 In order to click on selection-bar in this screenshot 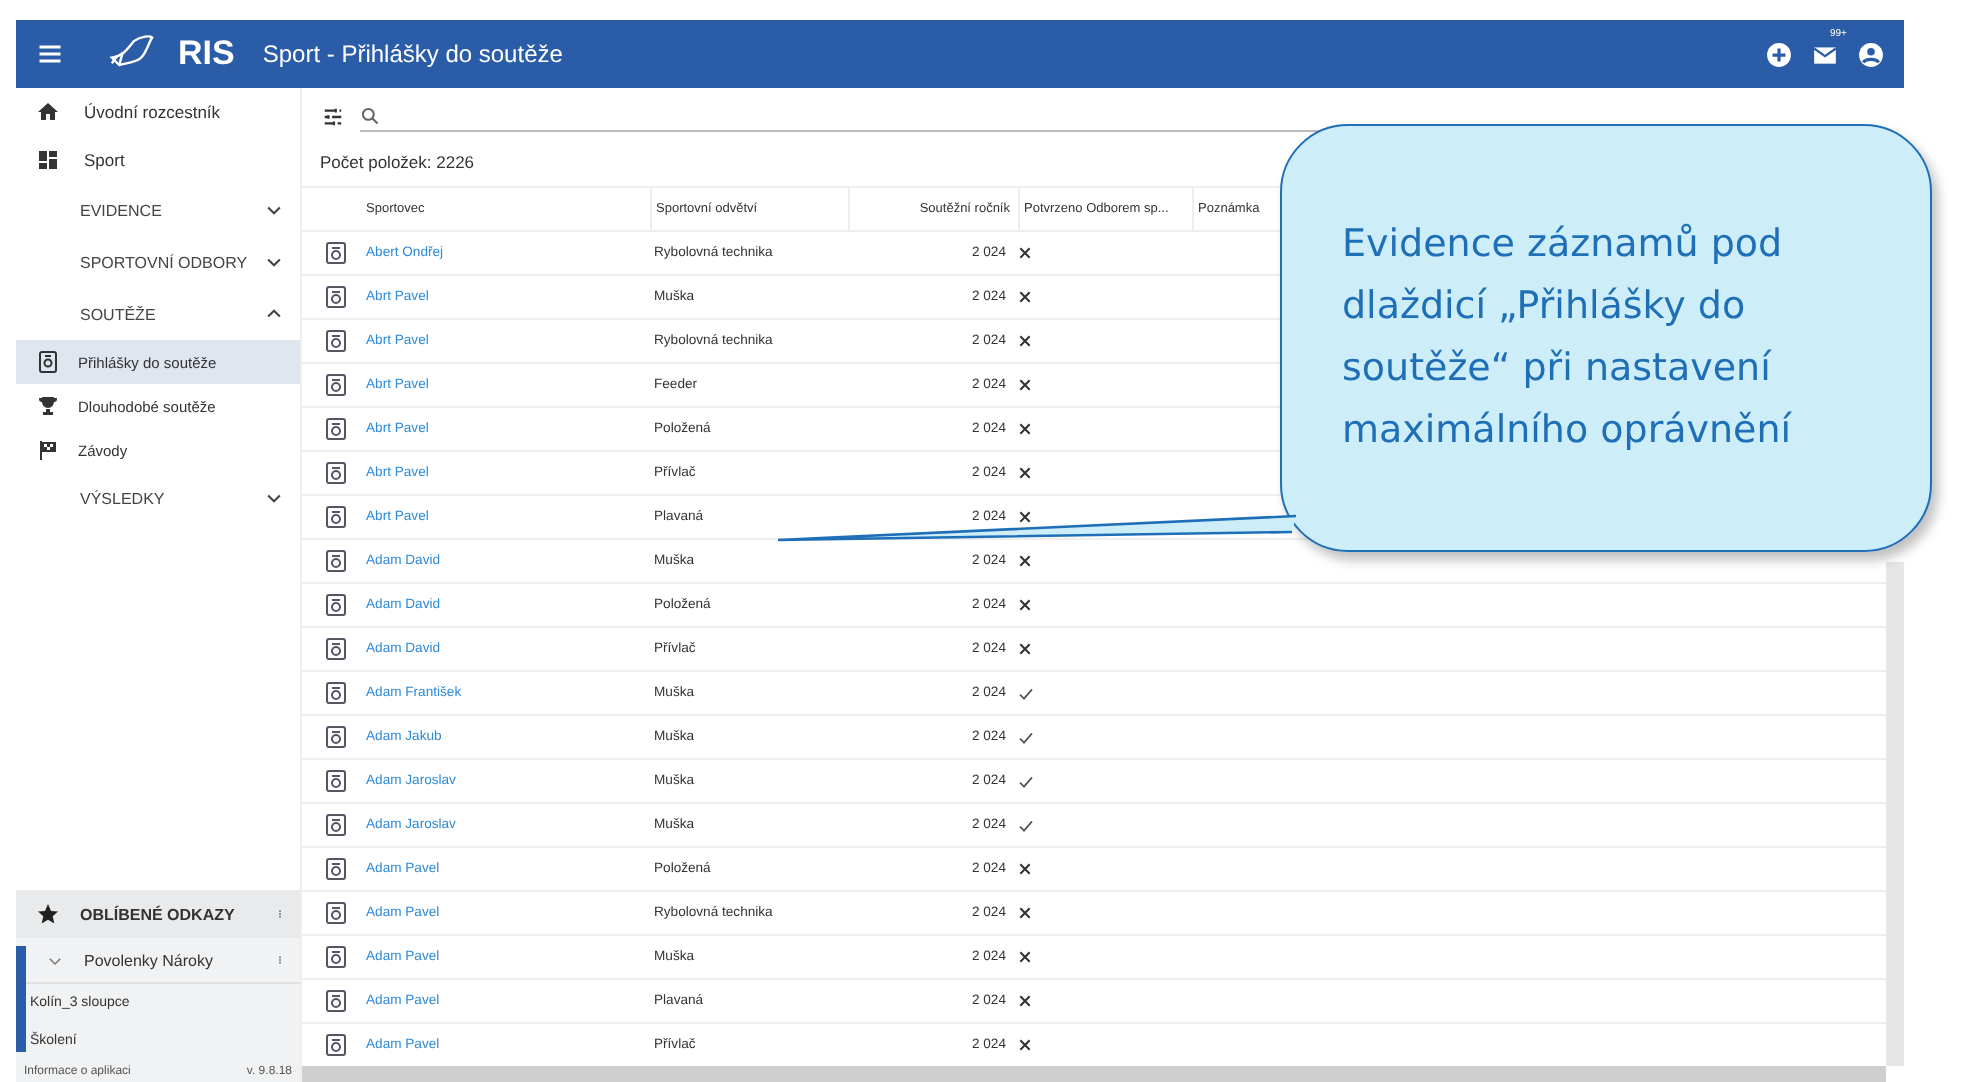, I will do `click(21, 999)`.